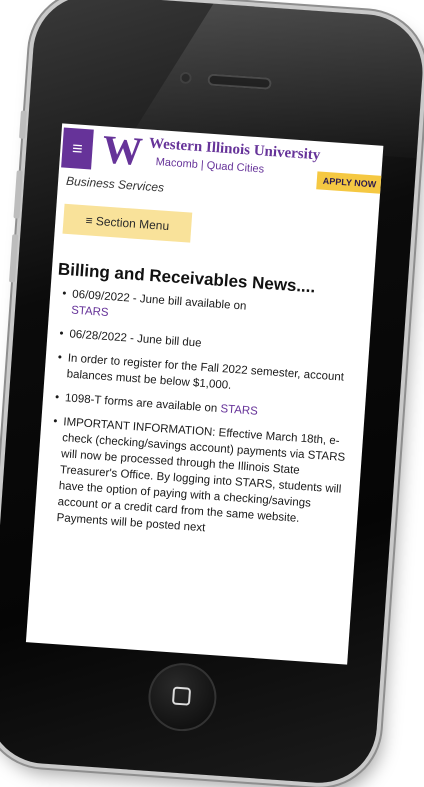 This screenshot has height=787, width=424. I want to click on section-menu-button: ≡ Section Menu, so click(127, 223).